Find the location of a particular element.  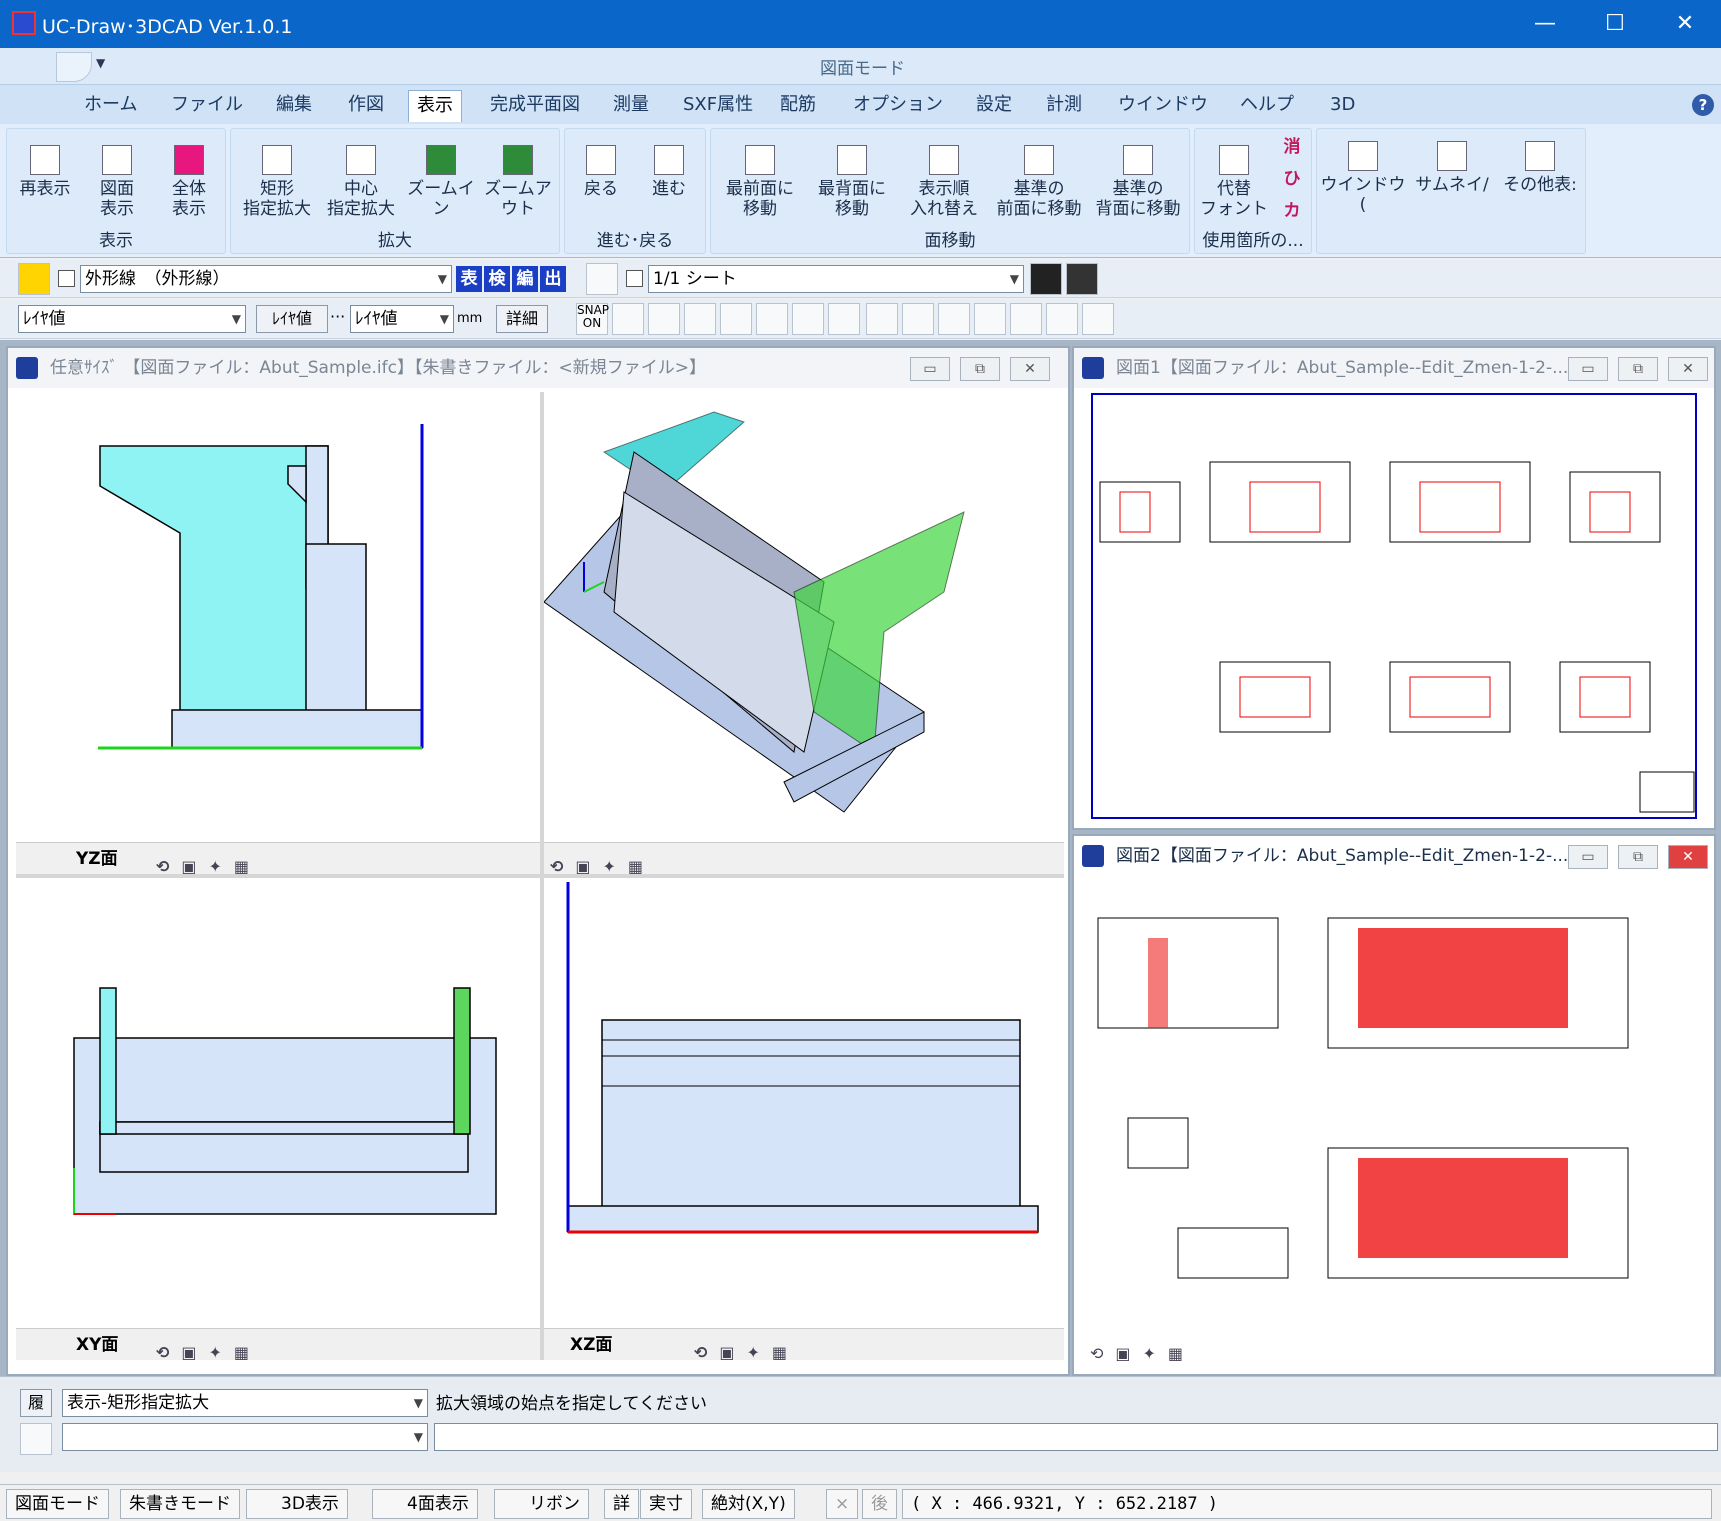

tab-draw: 作図 is located at coordinates (366, 106).